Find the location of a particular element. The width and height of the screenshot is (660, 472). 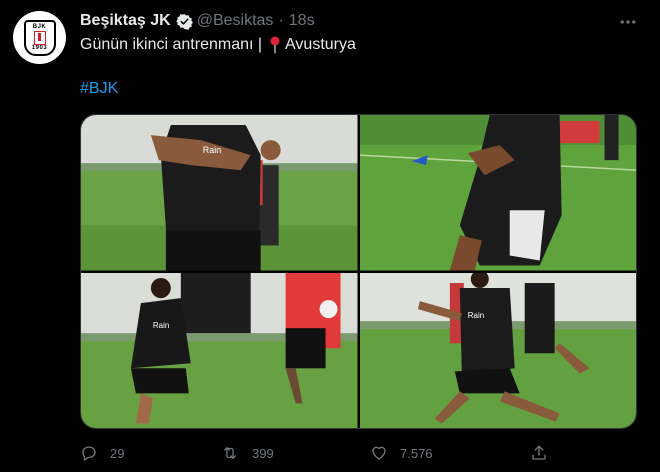

verified-badge-icon is located at coordinates (184, 21).